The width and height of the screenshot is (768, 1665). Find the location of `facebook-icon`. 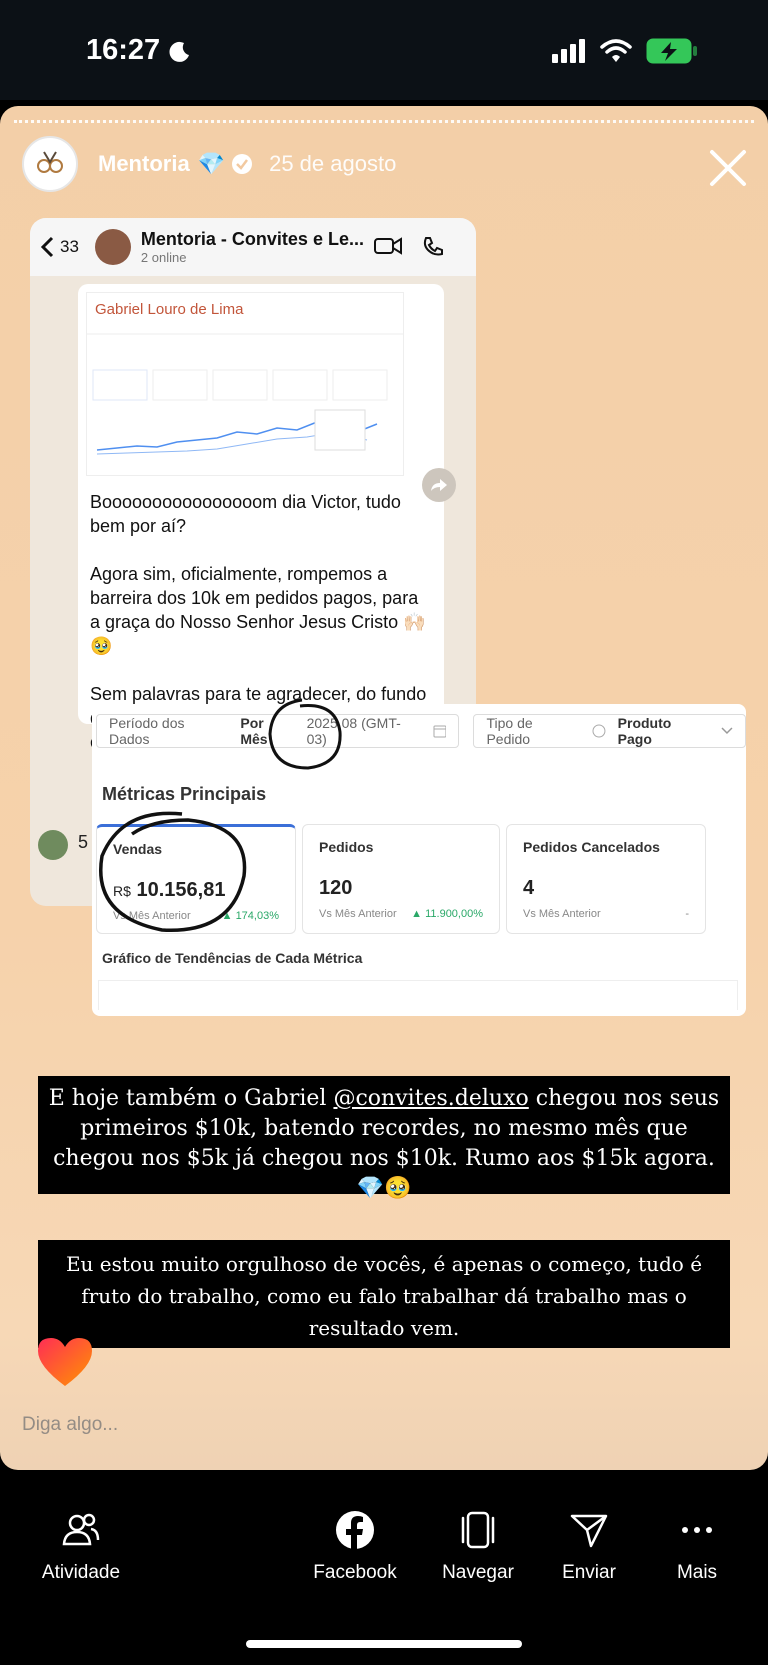

facebook-icon is located at coordinates (355, 1530).